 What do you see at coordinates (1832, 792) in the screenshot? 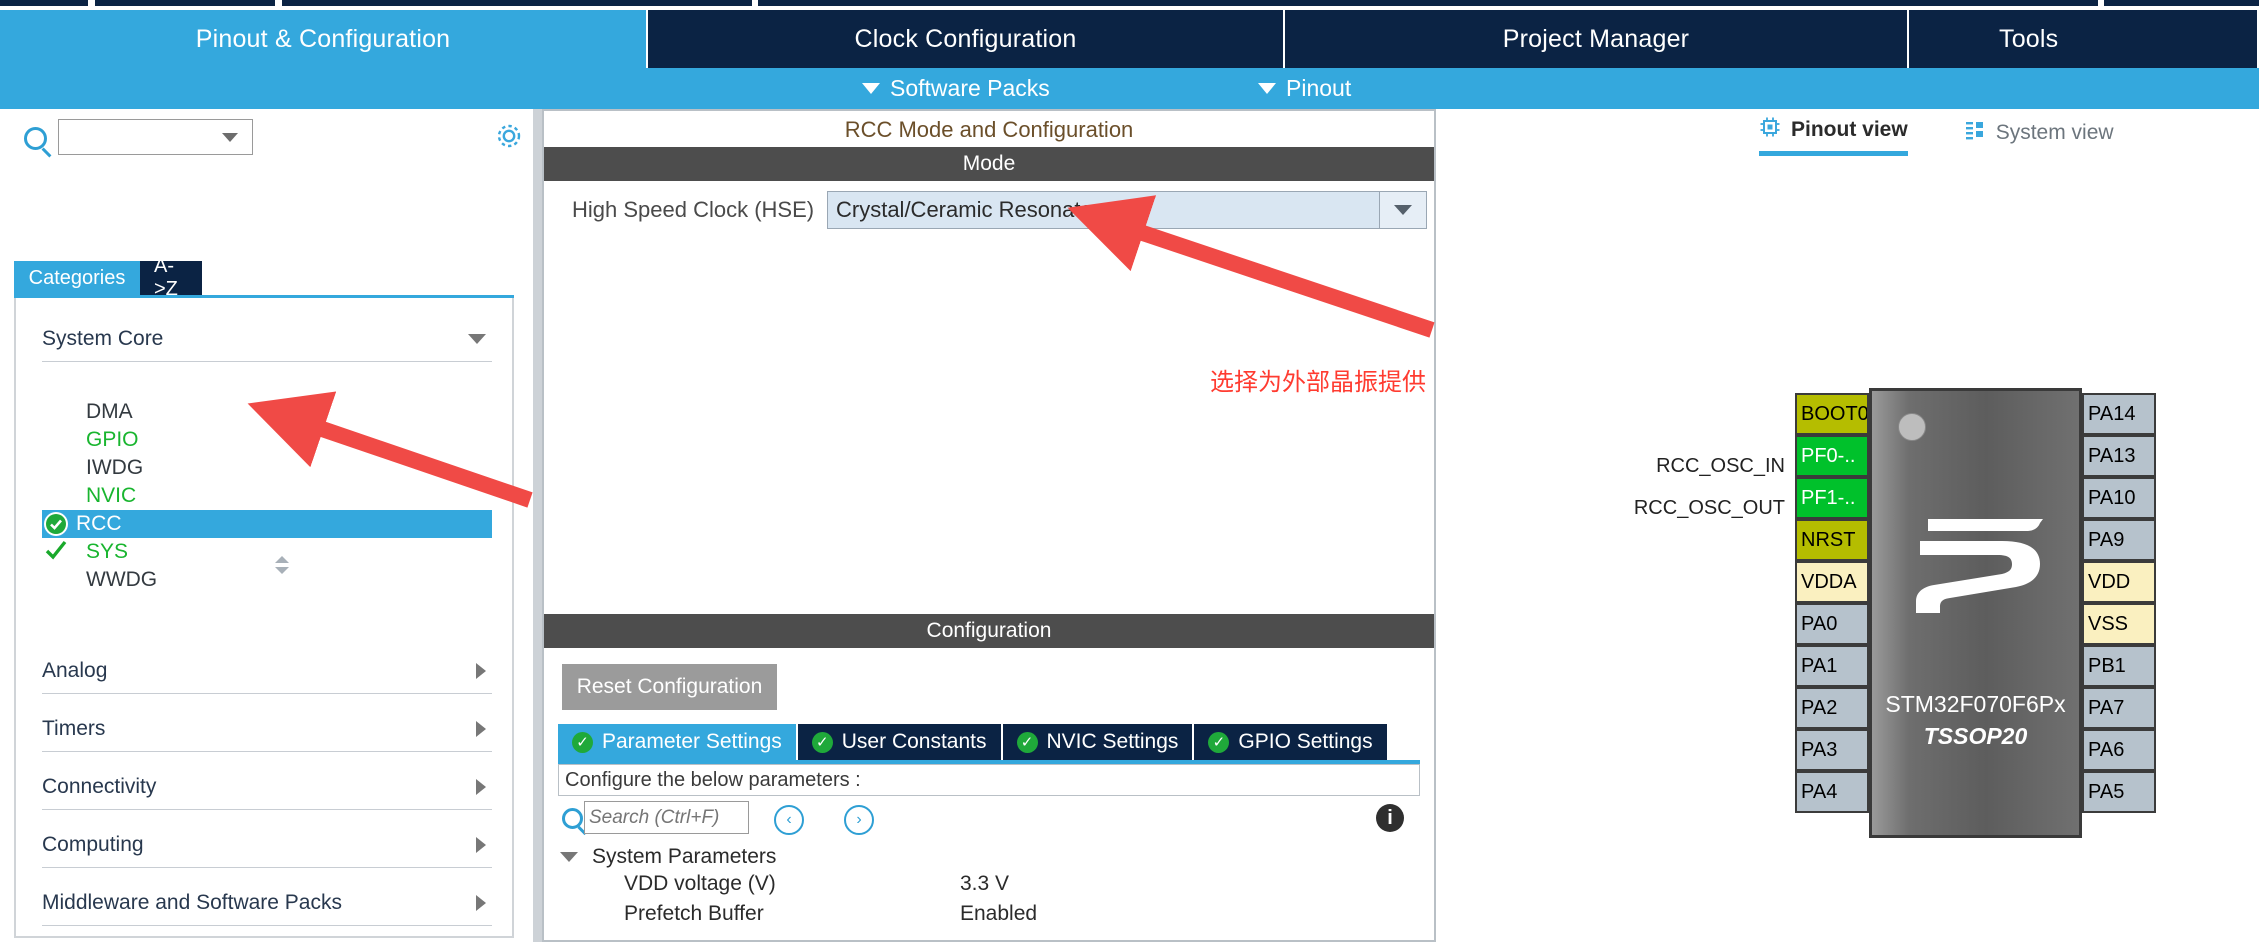
I see `pin-pa4: PA4` at bounding box center [1832, 792].